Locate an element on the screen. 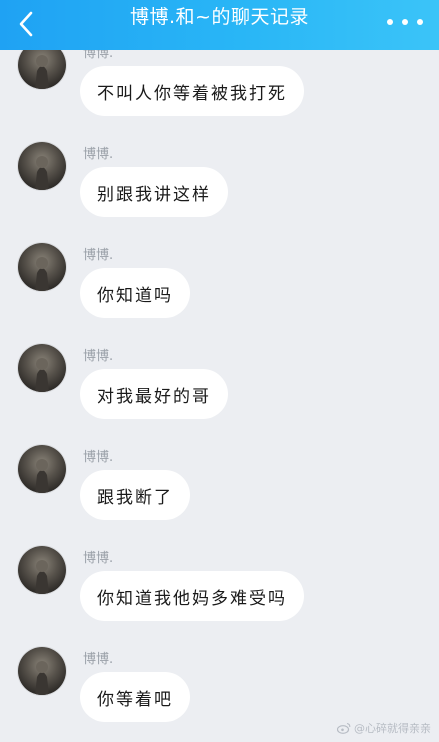  more-dots-icon is located at coordinates (390, 22).